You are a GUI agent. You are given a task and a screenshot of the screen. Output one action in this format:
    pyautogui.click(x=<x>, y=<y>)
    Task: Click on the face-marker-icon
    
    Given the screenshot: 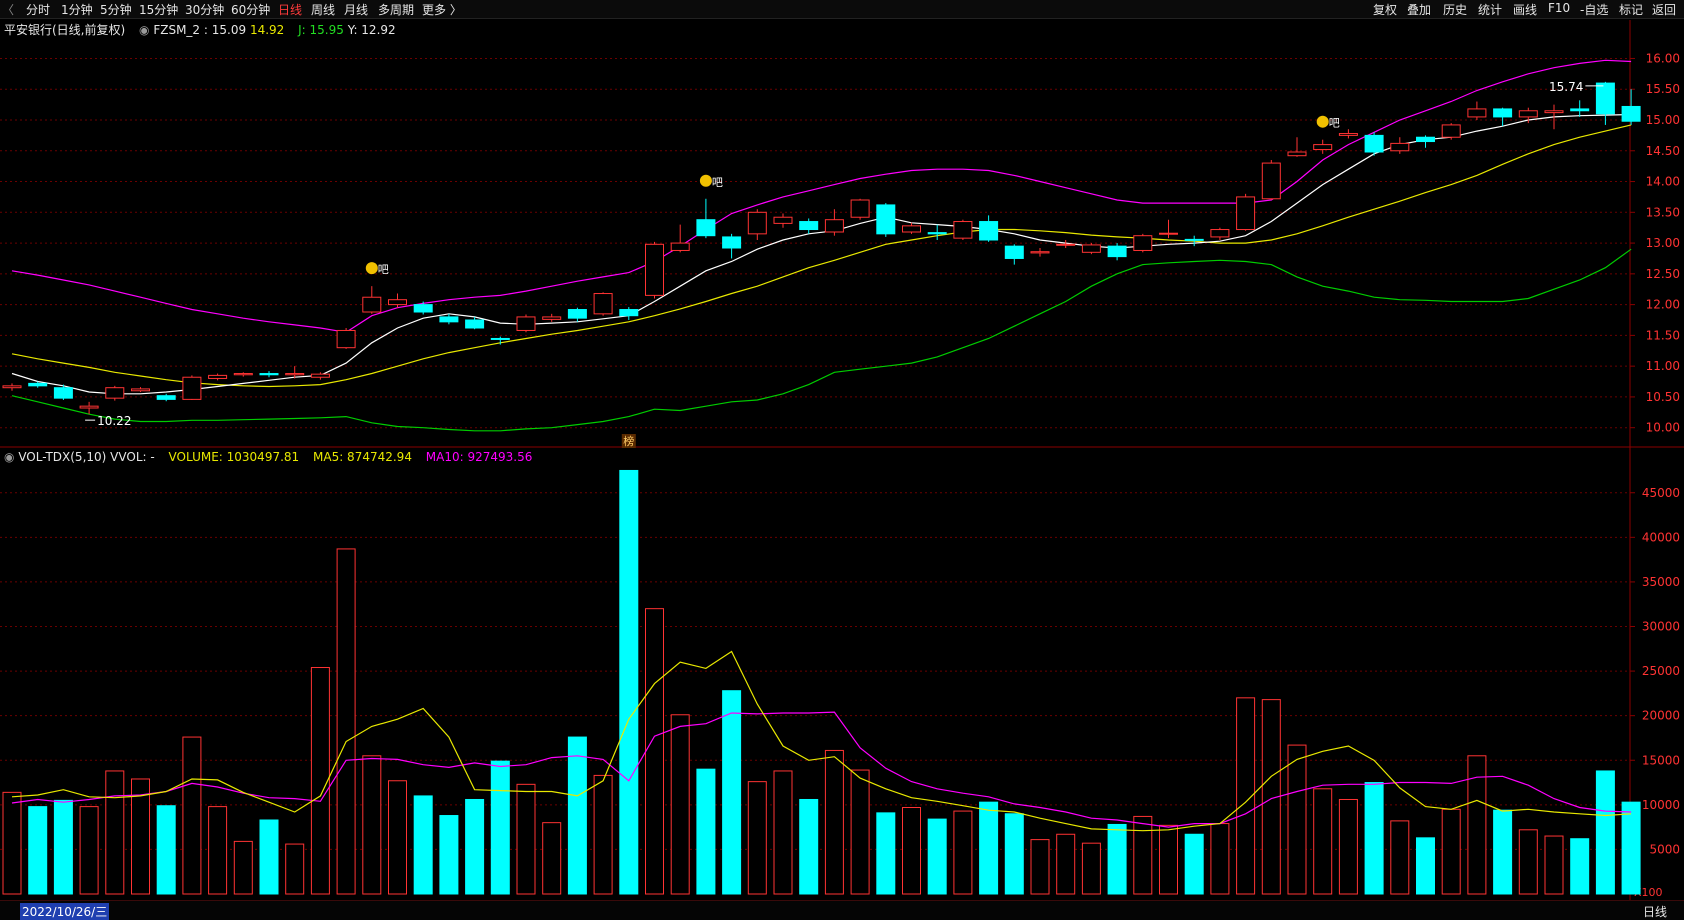 What is the action you would take?
    pyautogui.click(x=1322, y=121)
    